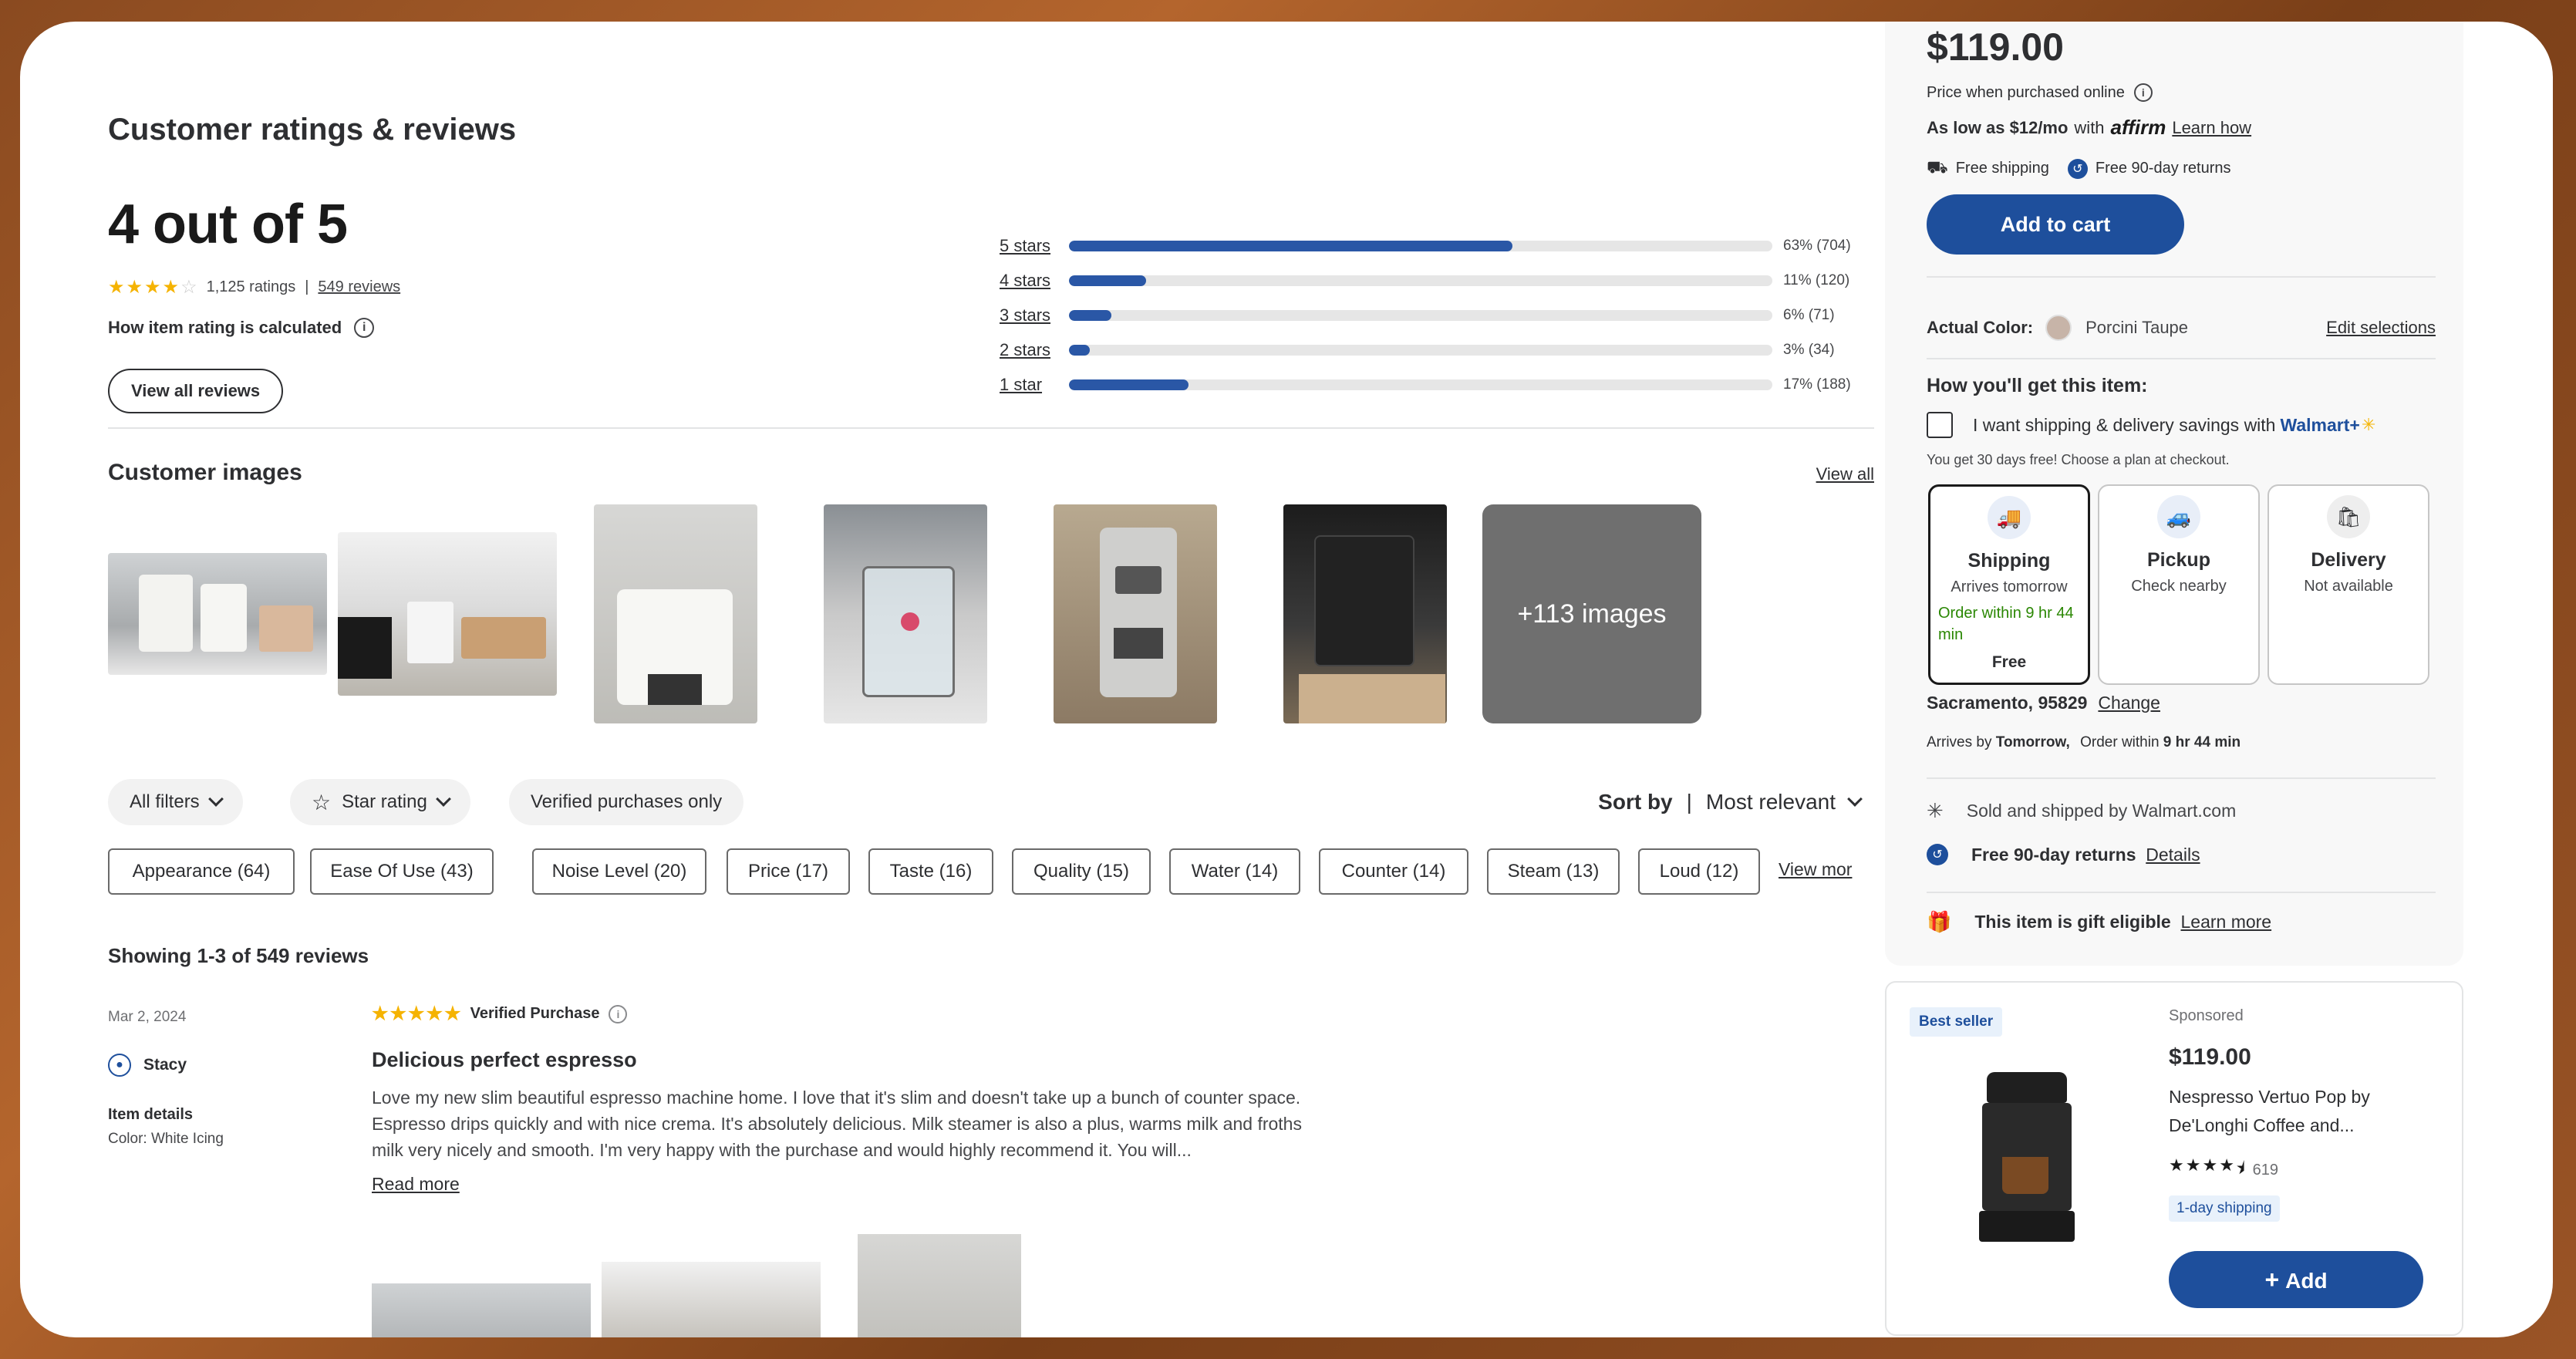 This screenshot has width=2576, height=1359. What do you see at coordinates (1956, 1022) in the screenshot?
I see `best-seller-badge: Best seller` at bounding box center [1956, 1022].